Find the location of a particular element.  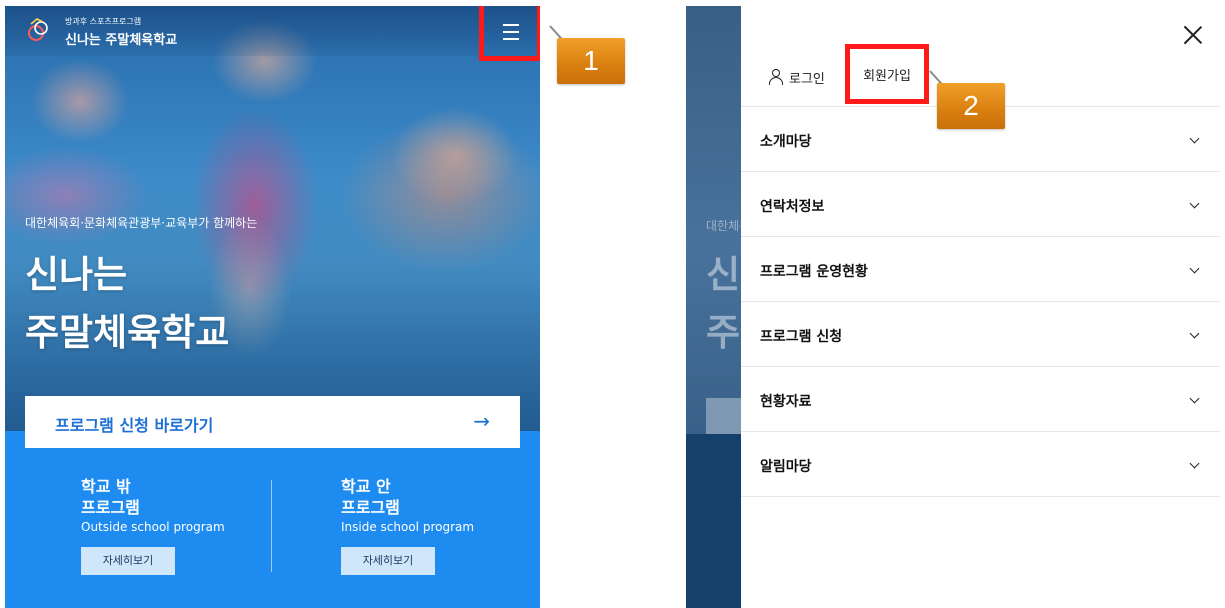

top-header: 방과후 스포츠프로그램 신나는 주말체육학교 is located at coordinates (272, 31).